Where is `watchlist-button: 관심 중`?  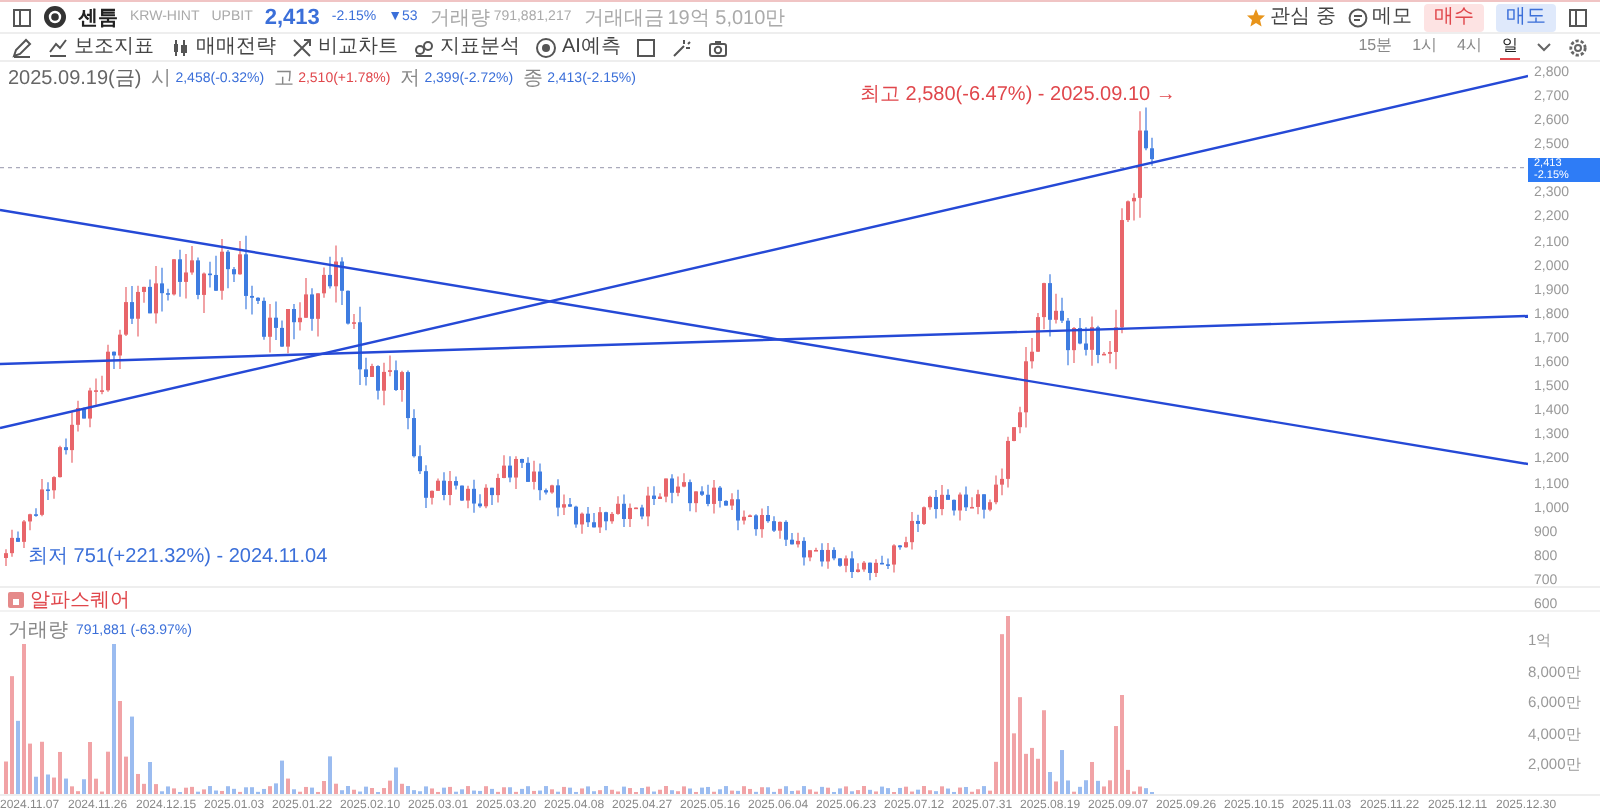
watchlist-button: 관심 중 is located at coordinates (1291, 17).